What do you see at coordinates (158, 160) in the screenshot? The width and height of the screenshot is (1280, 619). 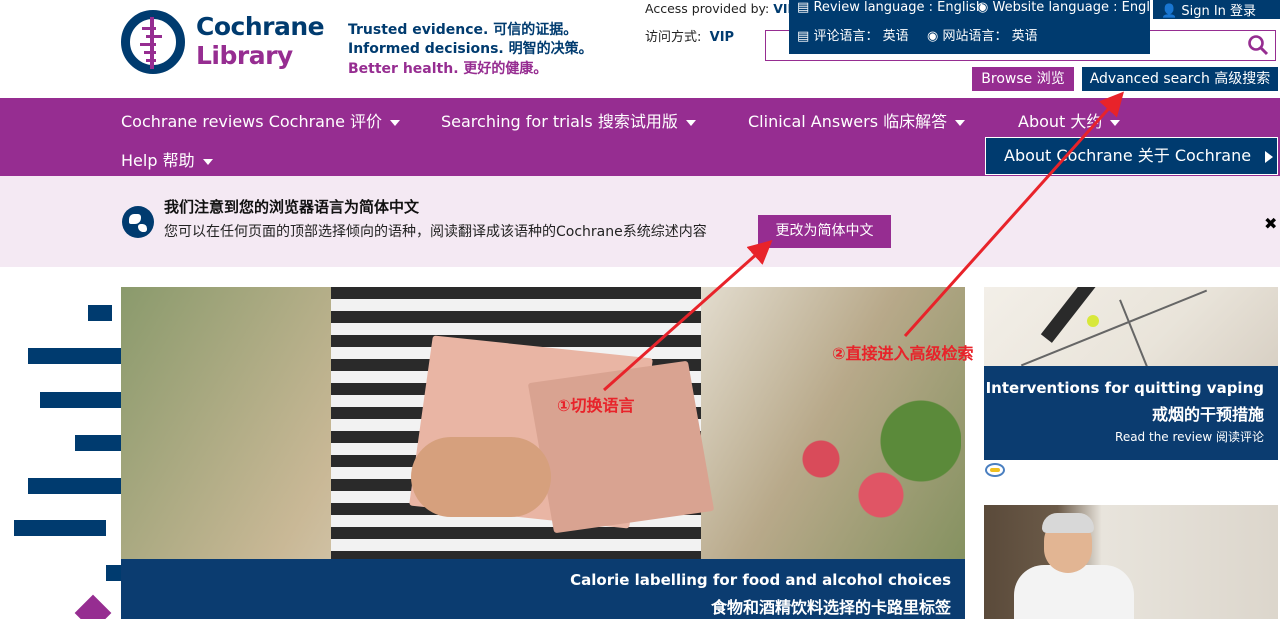 I see `nav-help-label: Help 帮助` at bounding box center [158, 160].